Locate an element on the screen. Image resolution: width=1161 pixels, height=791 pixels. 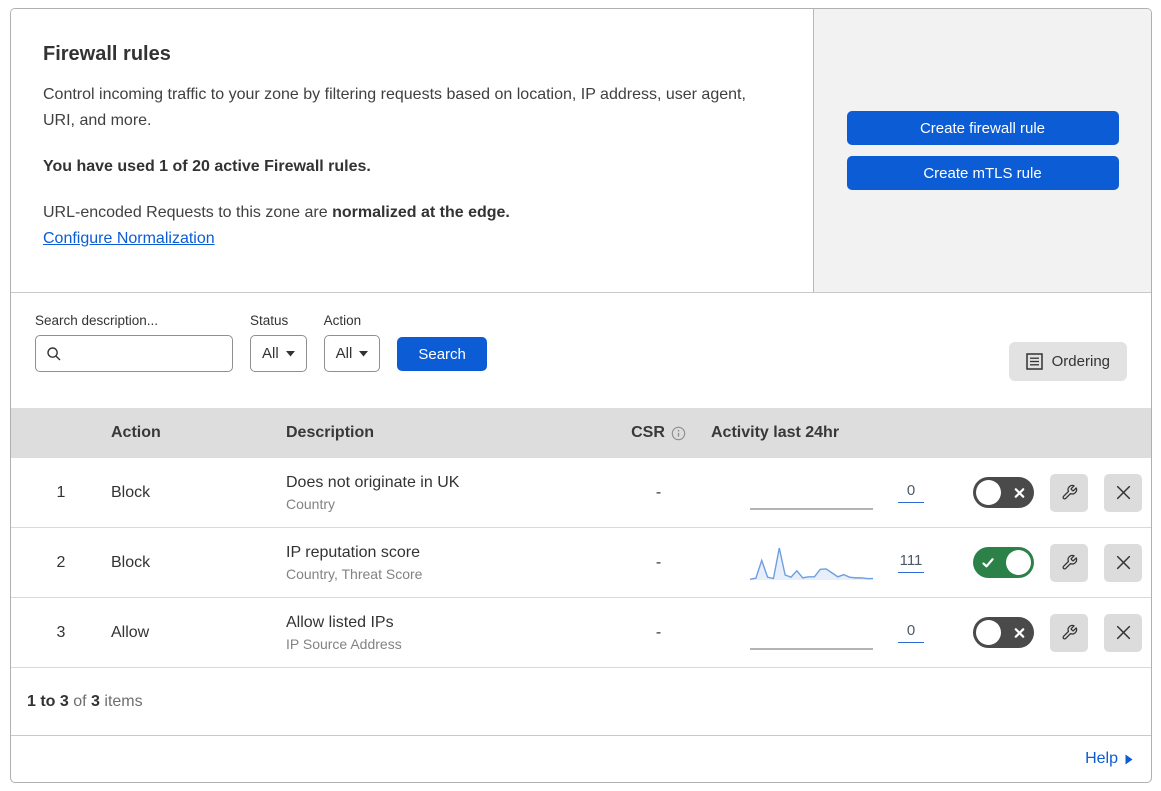
ordering-button-label: Ordering is located at coordinates (1080, 361).